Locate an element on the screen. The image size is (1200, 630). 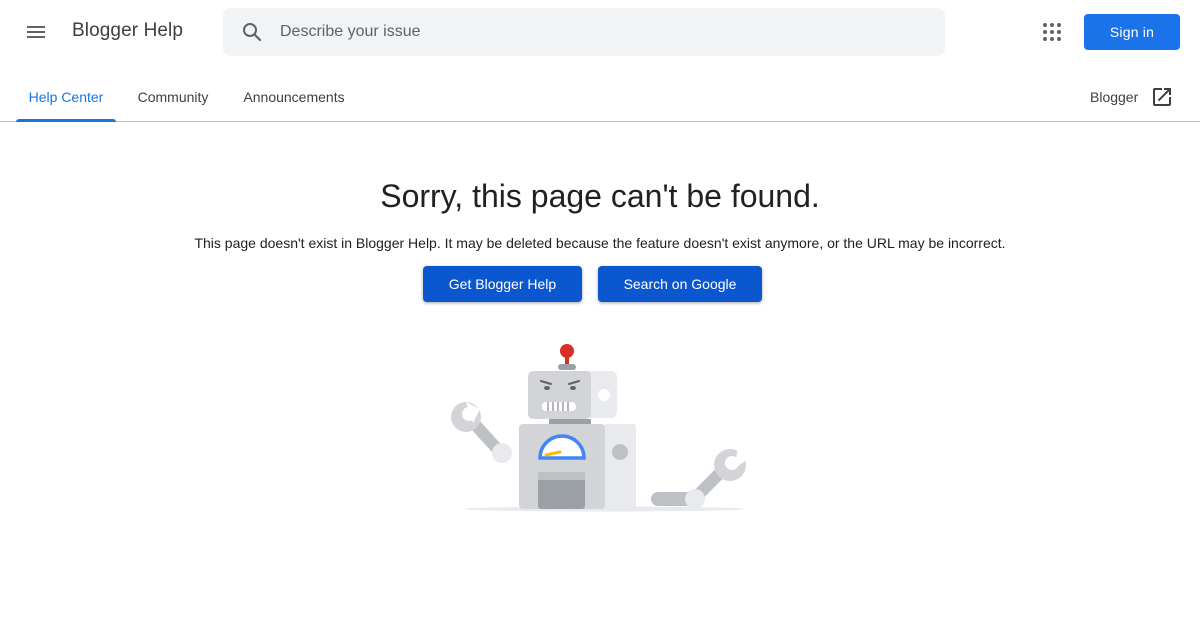
search-box is located at coordinates (584, 32).